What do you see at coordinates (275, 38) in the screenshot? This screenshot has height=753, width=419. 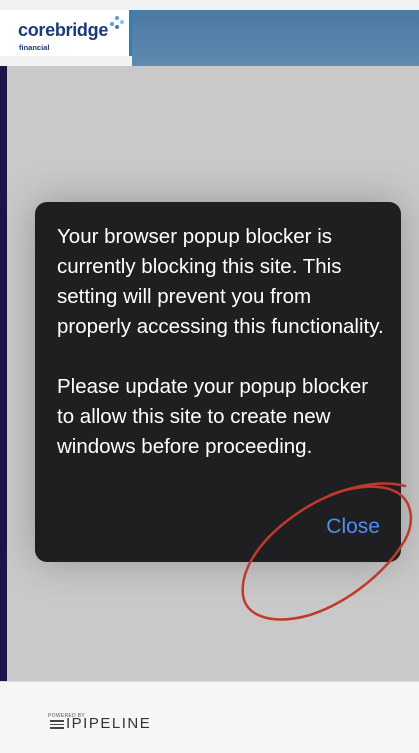 I see `header-tint` at bounding box center [275, 38].